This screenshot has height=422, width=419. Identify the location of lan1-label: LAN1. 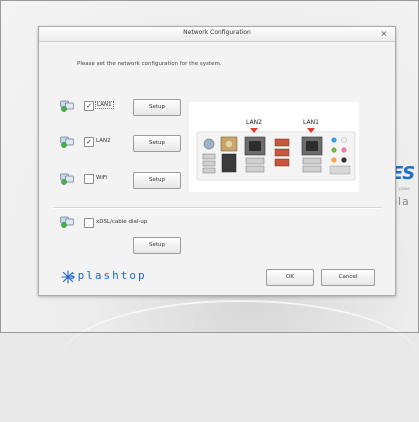
(104, 105).